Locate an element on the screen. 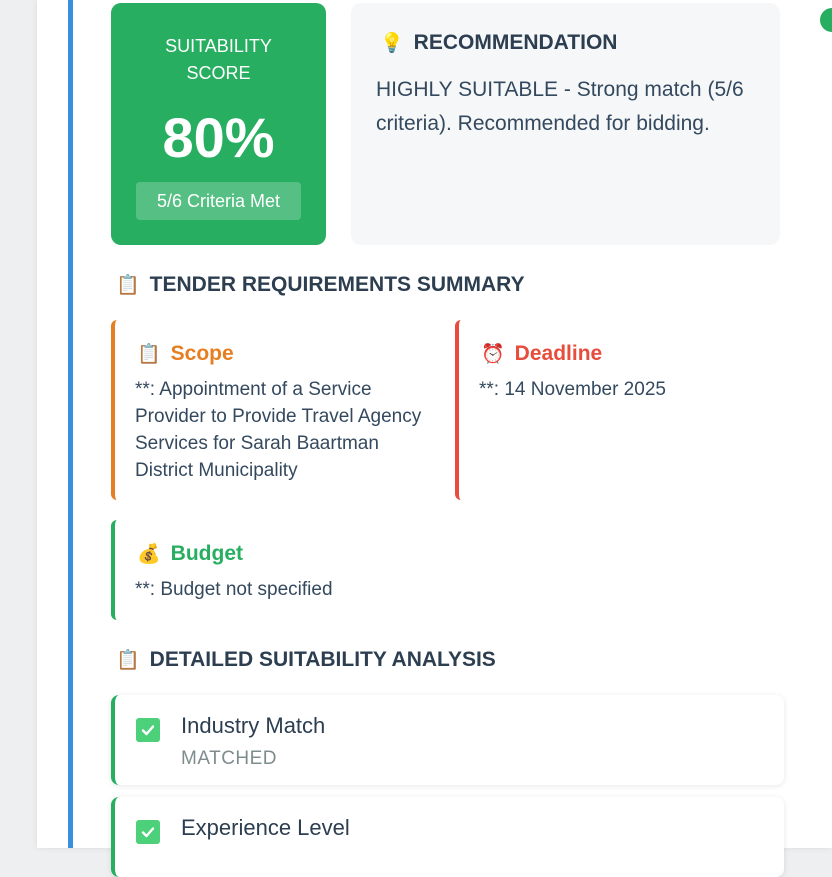 This screenshot has width=832, height=877. score-value: 80% is located at coordinates (218, 137).